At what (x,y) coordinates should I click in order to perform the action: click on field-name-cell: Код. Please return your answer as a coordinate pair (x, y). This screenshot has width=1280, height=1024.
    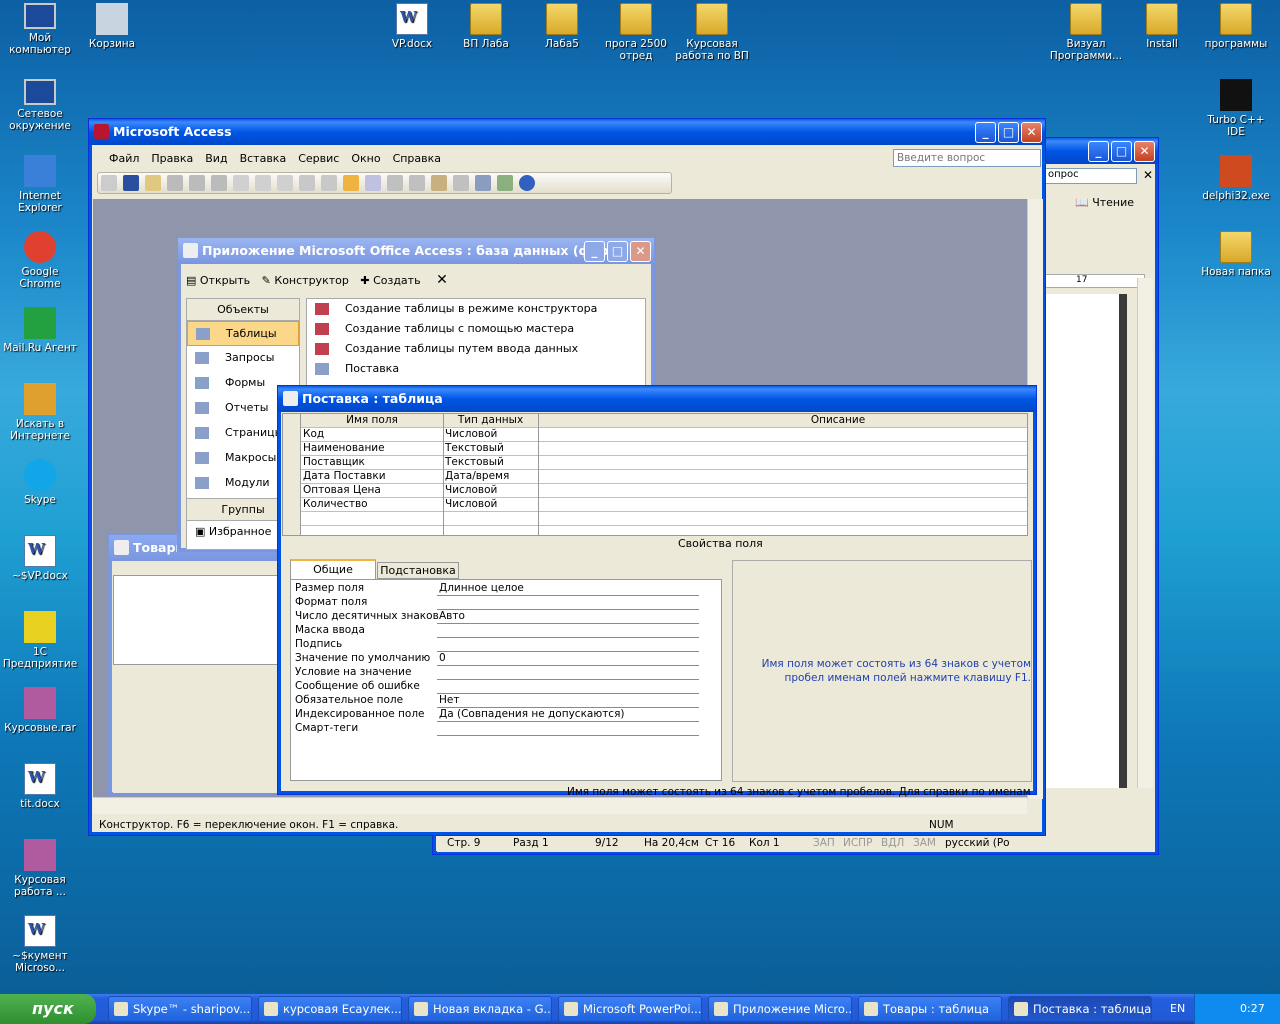
    Looking at the image, I should click on (313, 434).